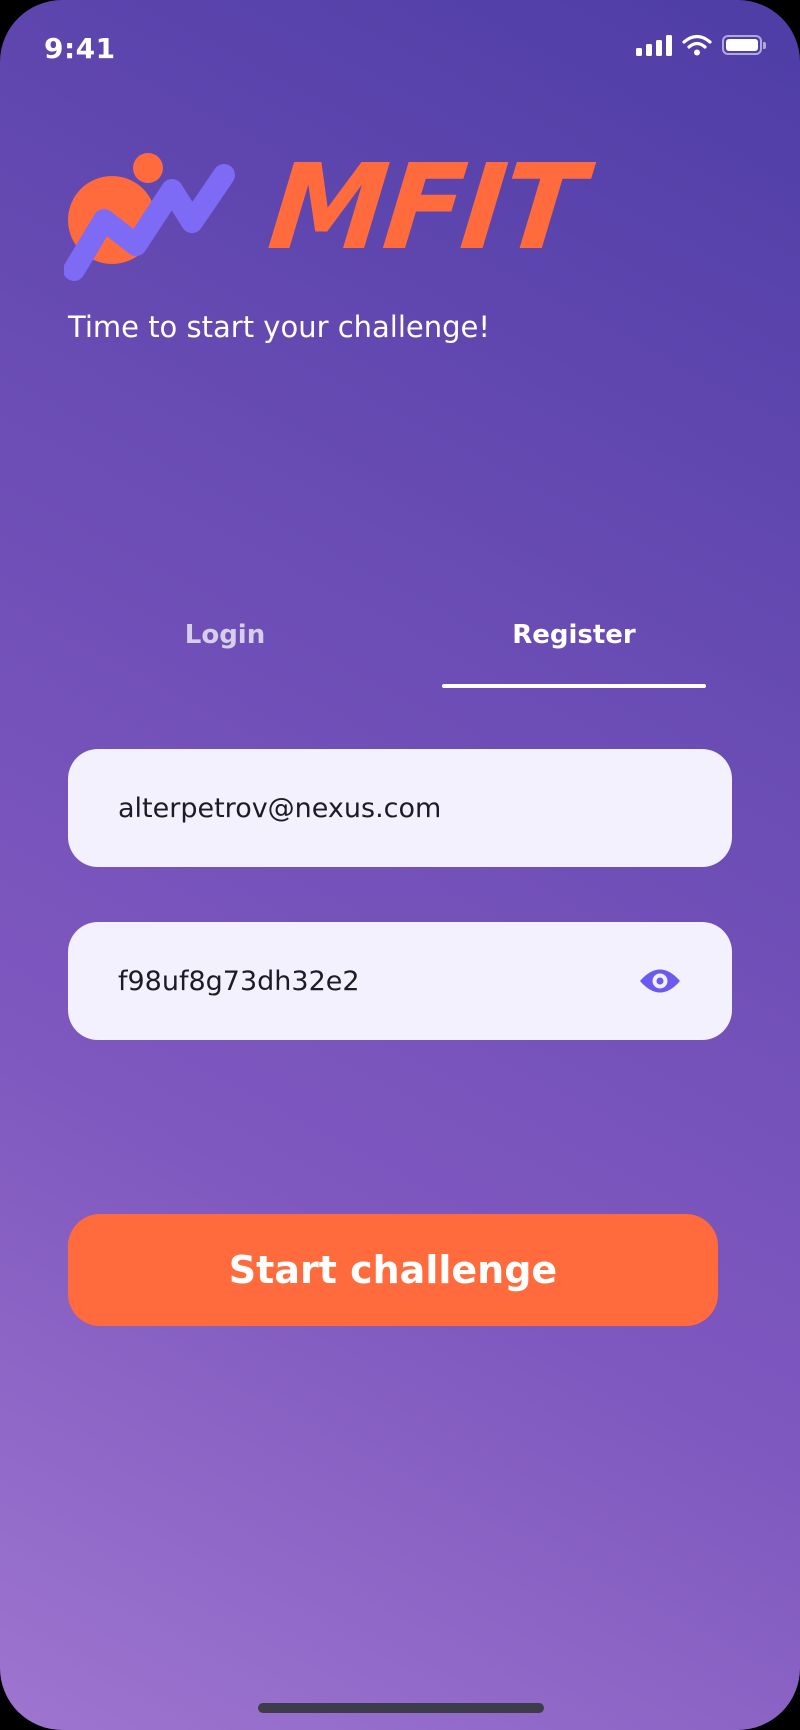 The image size is (800, 1730). What do you see at coordinates (279, 327) in the screenshot?
I see `tagline: Time to start your challenge!` at bounding box center [279, 327].